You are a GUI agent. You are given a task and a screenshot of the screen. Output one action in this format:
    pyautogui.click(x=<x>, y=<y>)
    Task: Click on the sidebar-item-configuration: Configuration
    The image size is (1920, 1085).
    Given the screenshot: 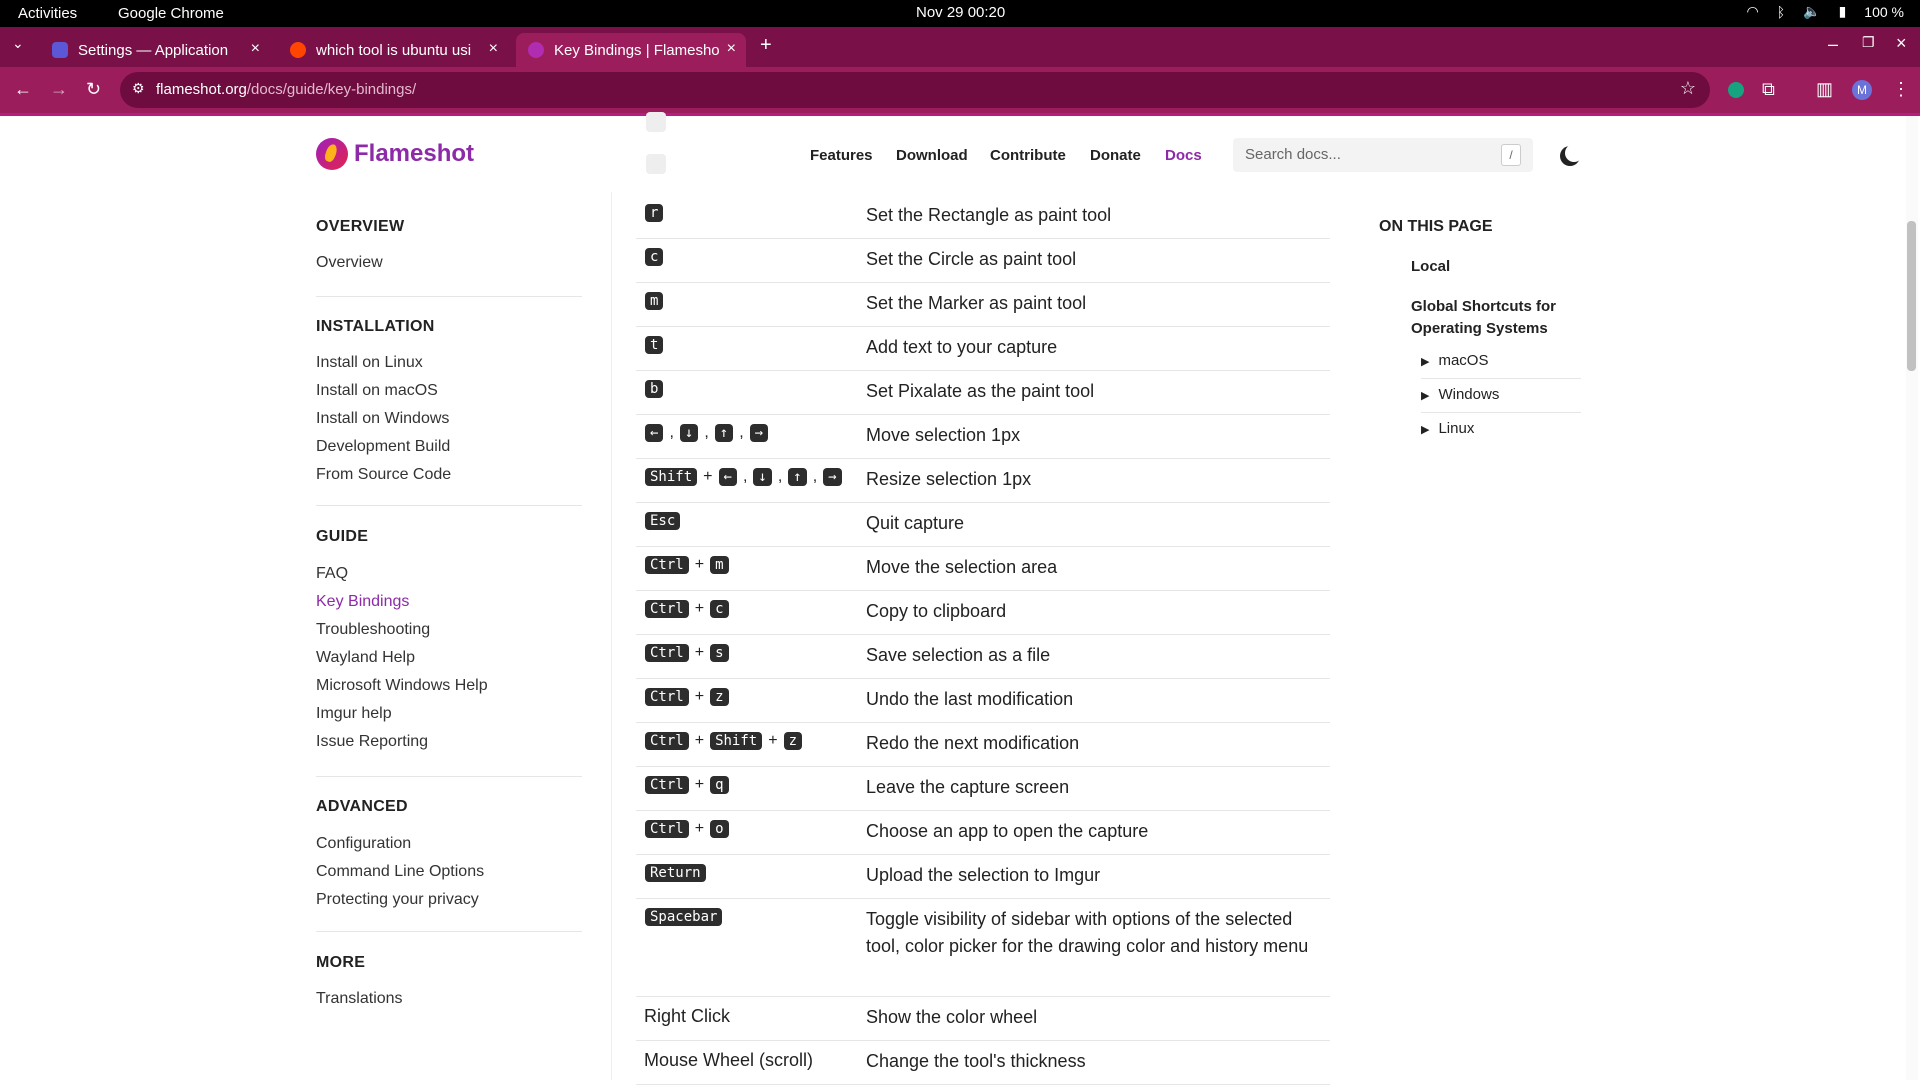 What is the action you would take?
    pyautogui.click(x=363, y=844)
    